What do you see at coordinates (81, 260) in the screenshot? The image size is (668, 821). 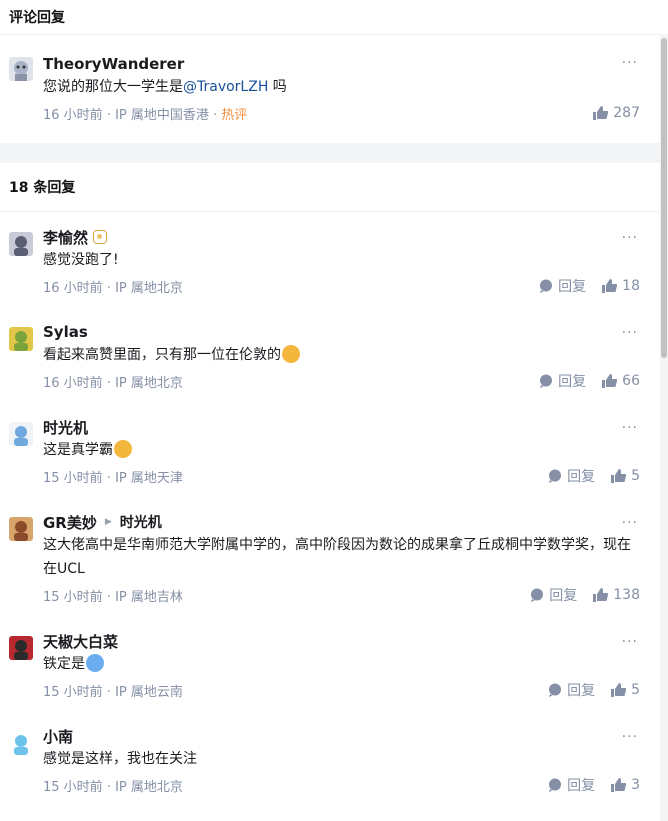 I see `reply-text: 感觉没跑了!` at bounding box center [81, 260].